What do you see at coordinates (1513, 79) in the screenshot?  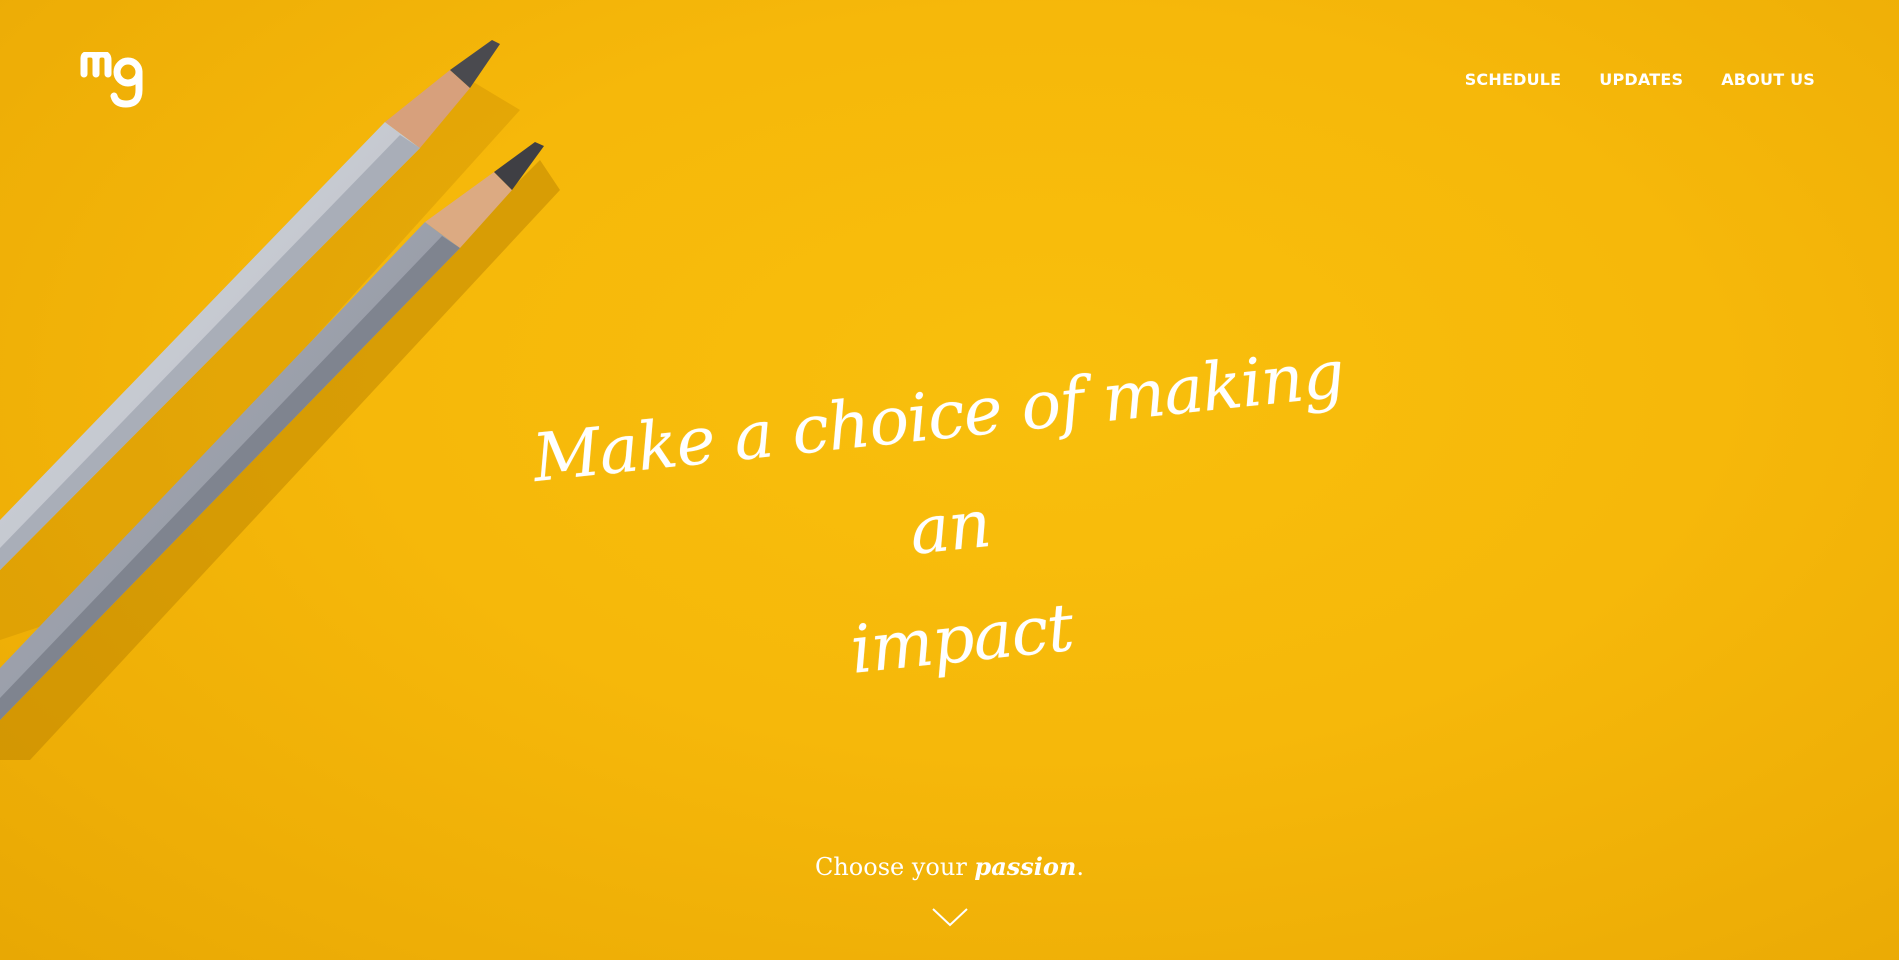 I see `nav-schedule-link: SCHEDULE` at bounding box center [1513, 79].